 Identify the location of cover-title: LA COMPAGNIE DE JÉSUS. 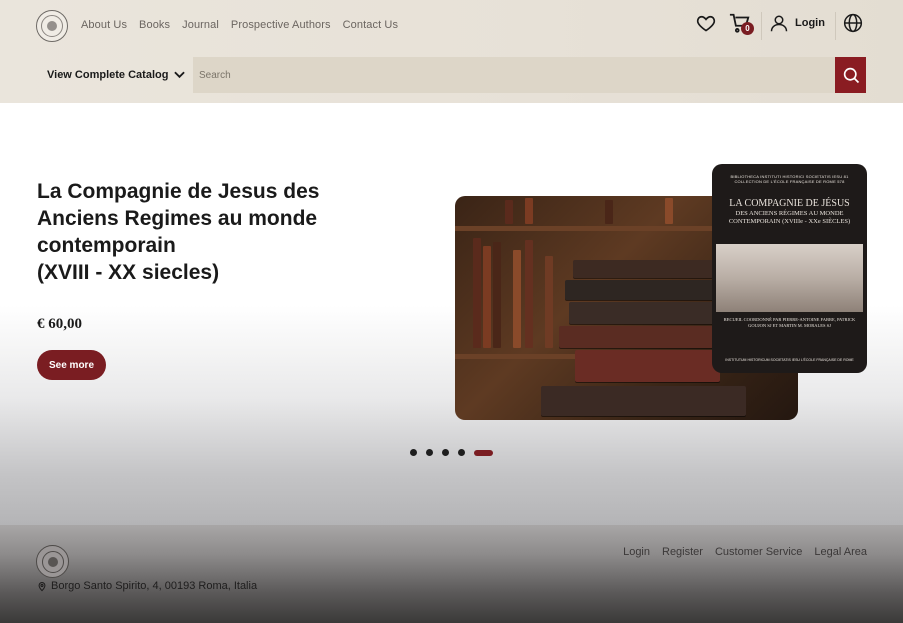
(789, 203).